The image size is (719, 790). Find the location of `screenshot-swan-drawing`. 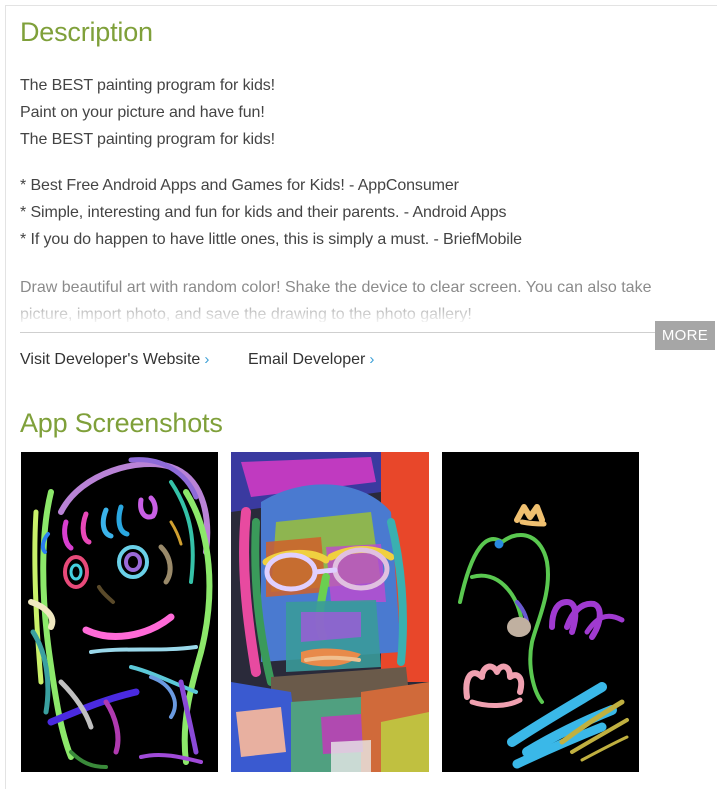

screenshot-swan-drawing is located at coordinates (543, 636).